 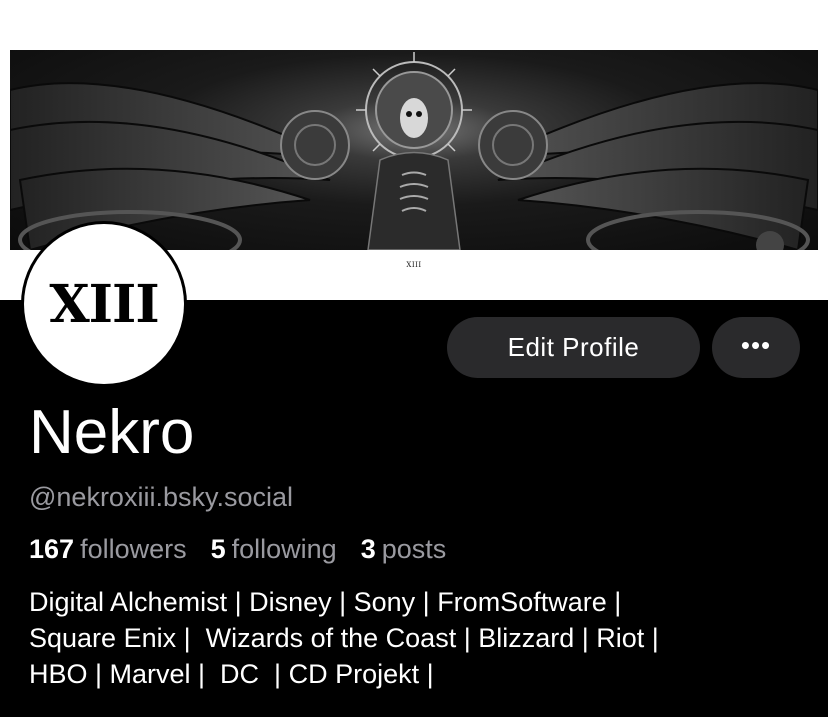 What do you see at coordinates (112, 432) in the screenshot?
I see `display-name: Nekro` at bounding box center [112, 432].